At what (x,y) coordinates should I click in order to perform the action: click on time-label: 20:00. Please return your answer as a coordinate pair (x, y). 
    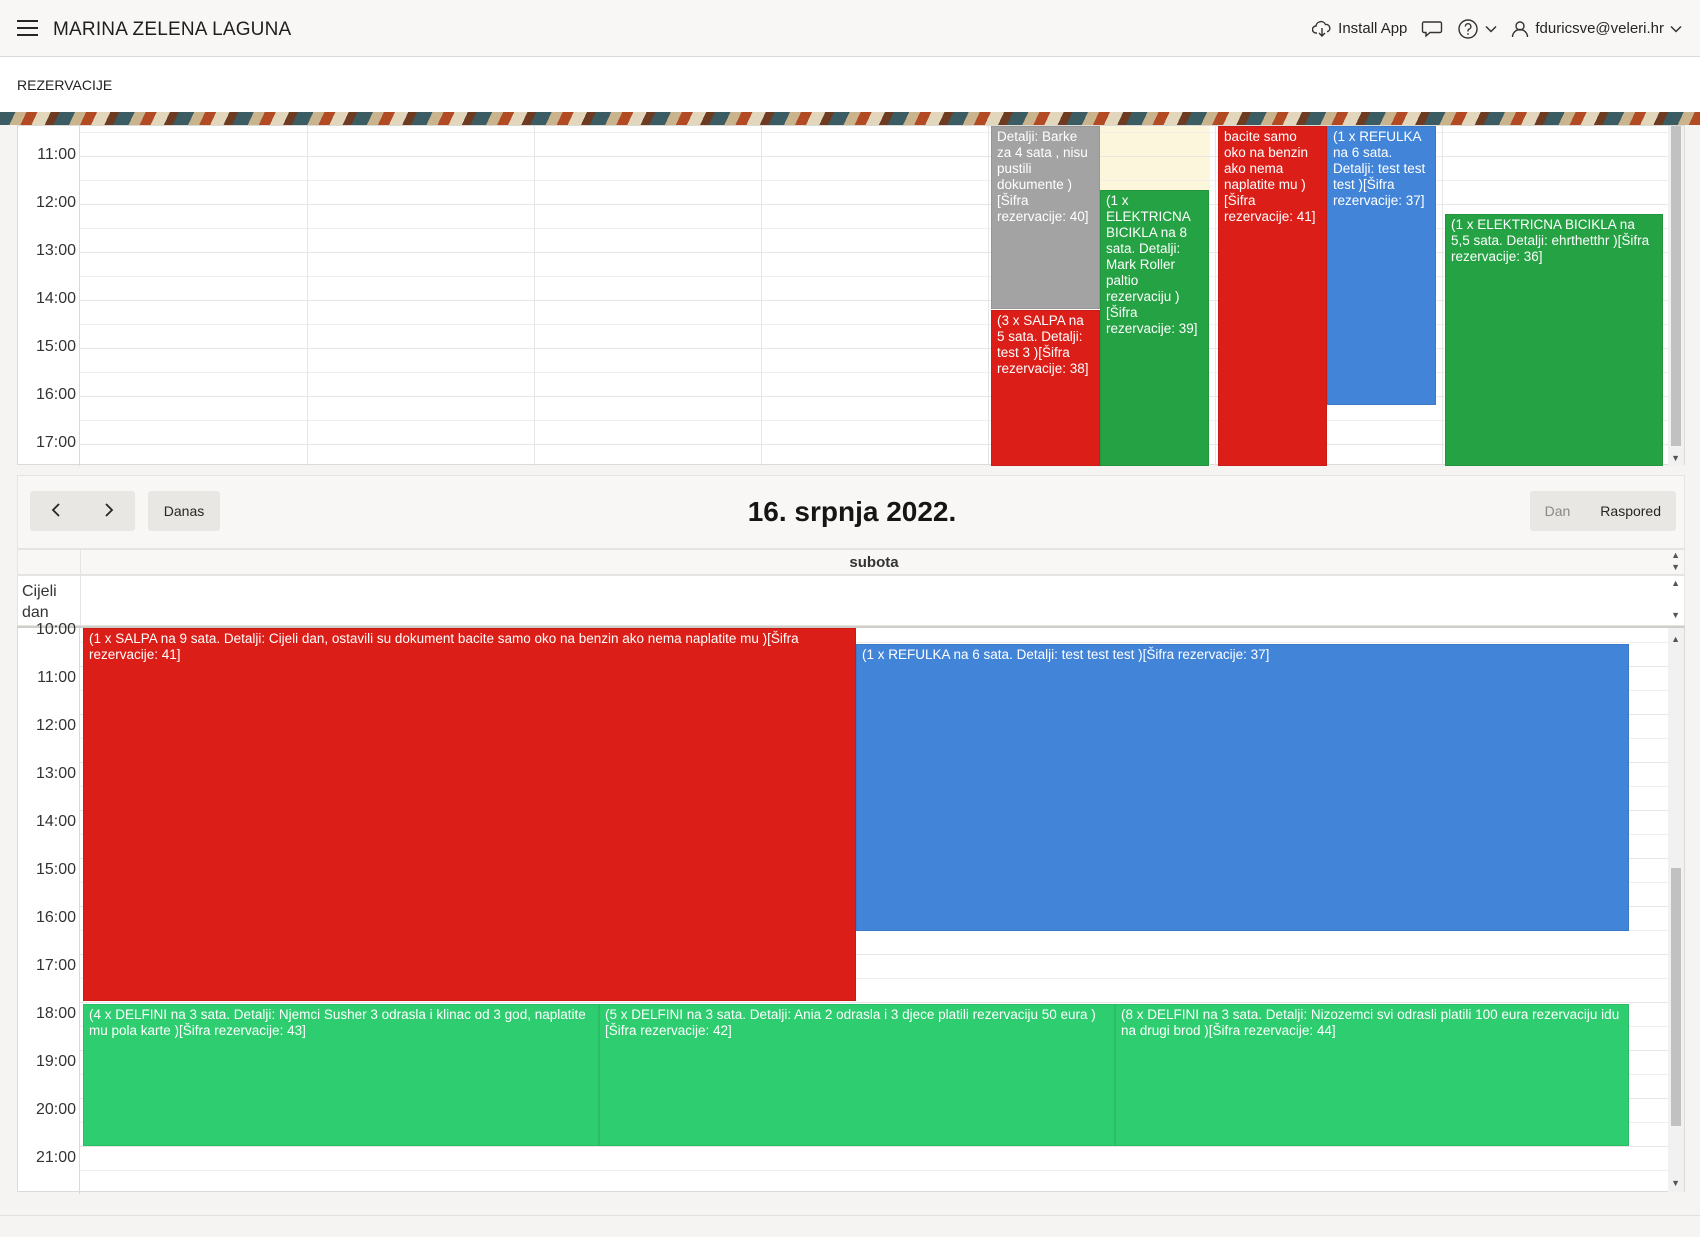
    Looking at the image, I should click on (55, 1109).